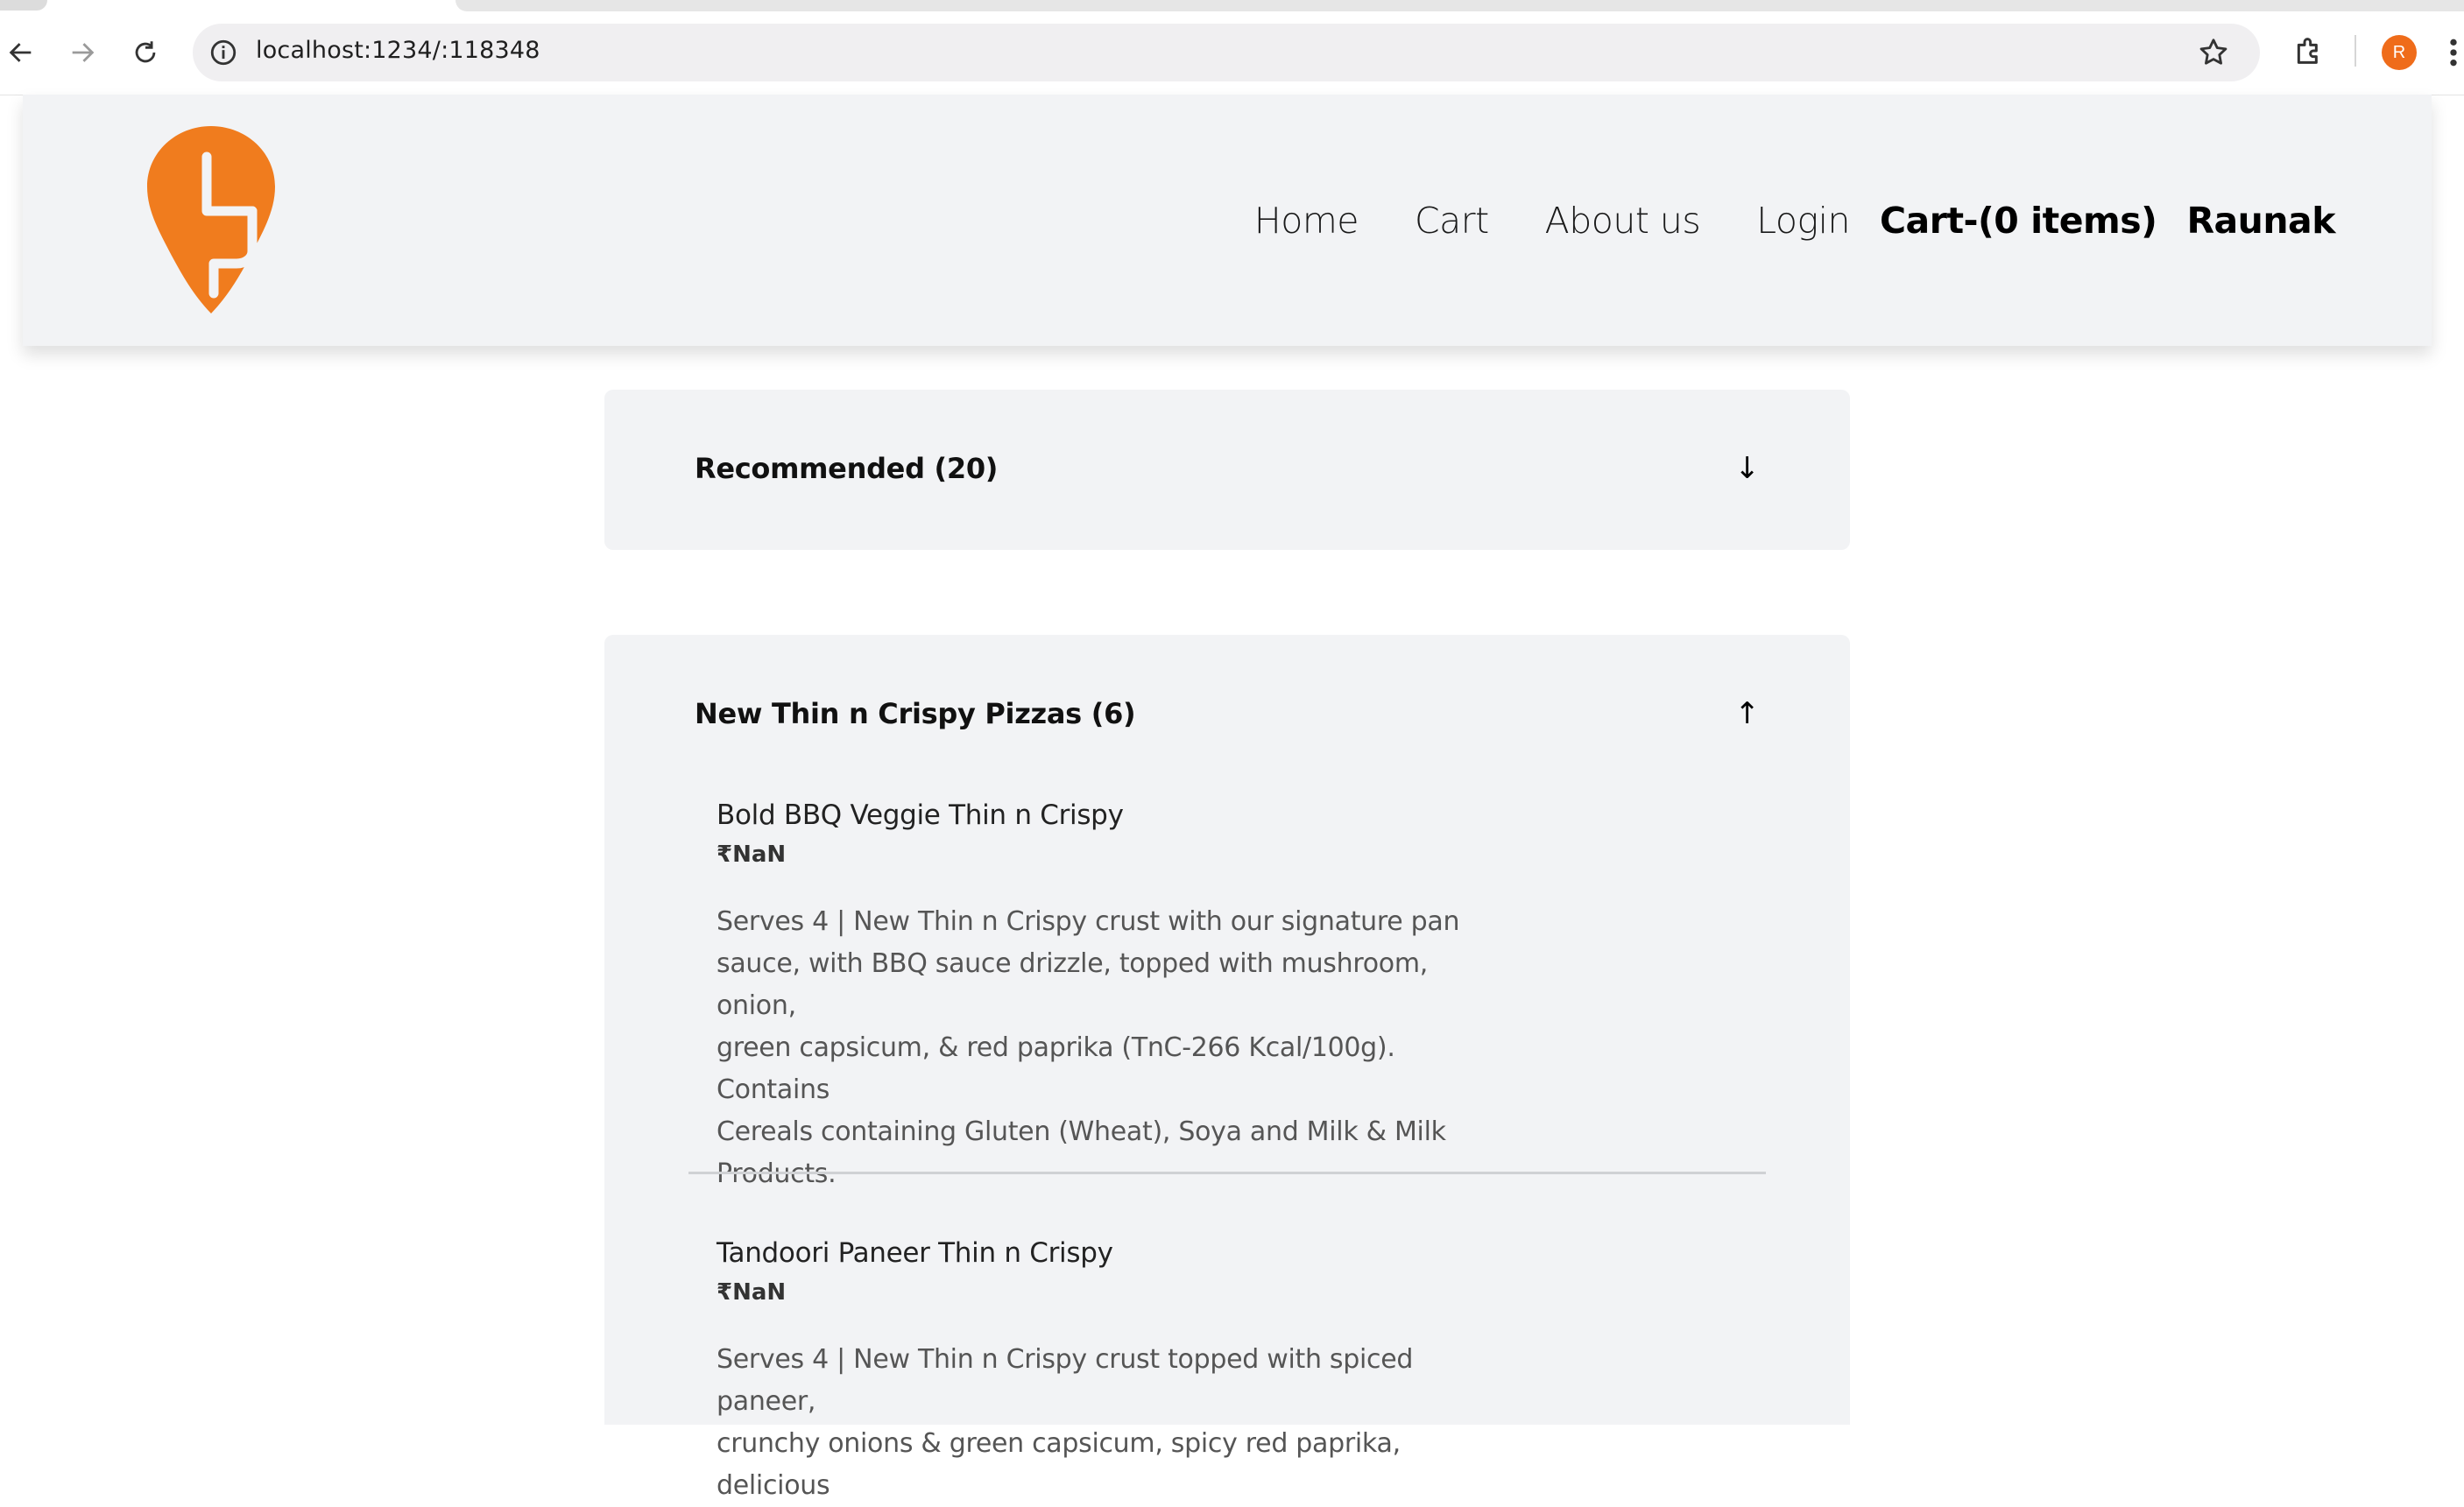  I want to click on category-title: Recommended (20), so click(847, 468).